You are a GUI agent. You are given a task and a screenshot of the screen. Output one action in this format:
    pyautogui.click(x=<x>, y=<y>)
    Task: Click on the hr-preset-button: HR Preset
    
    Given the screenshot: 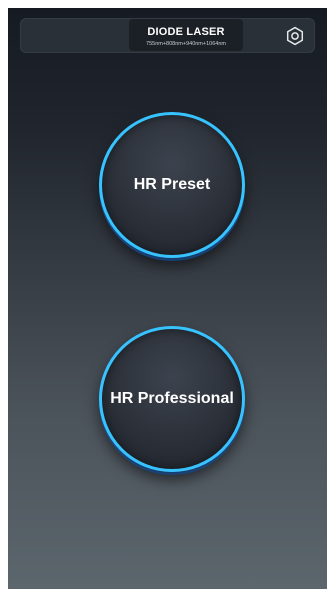 What is the action you would take?
    pyautogui.click(x=172, y=185)
    